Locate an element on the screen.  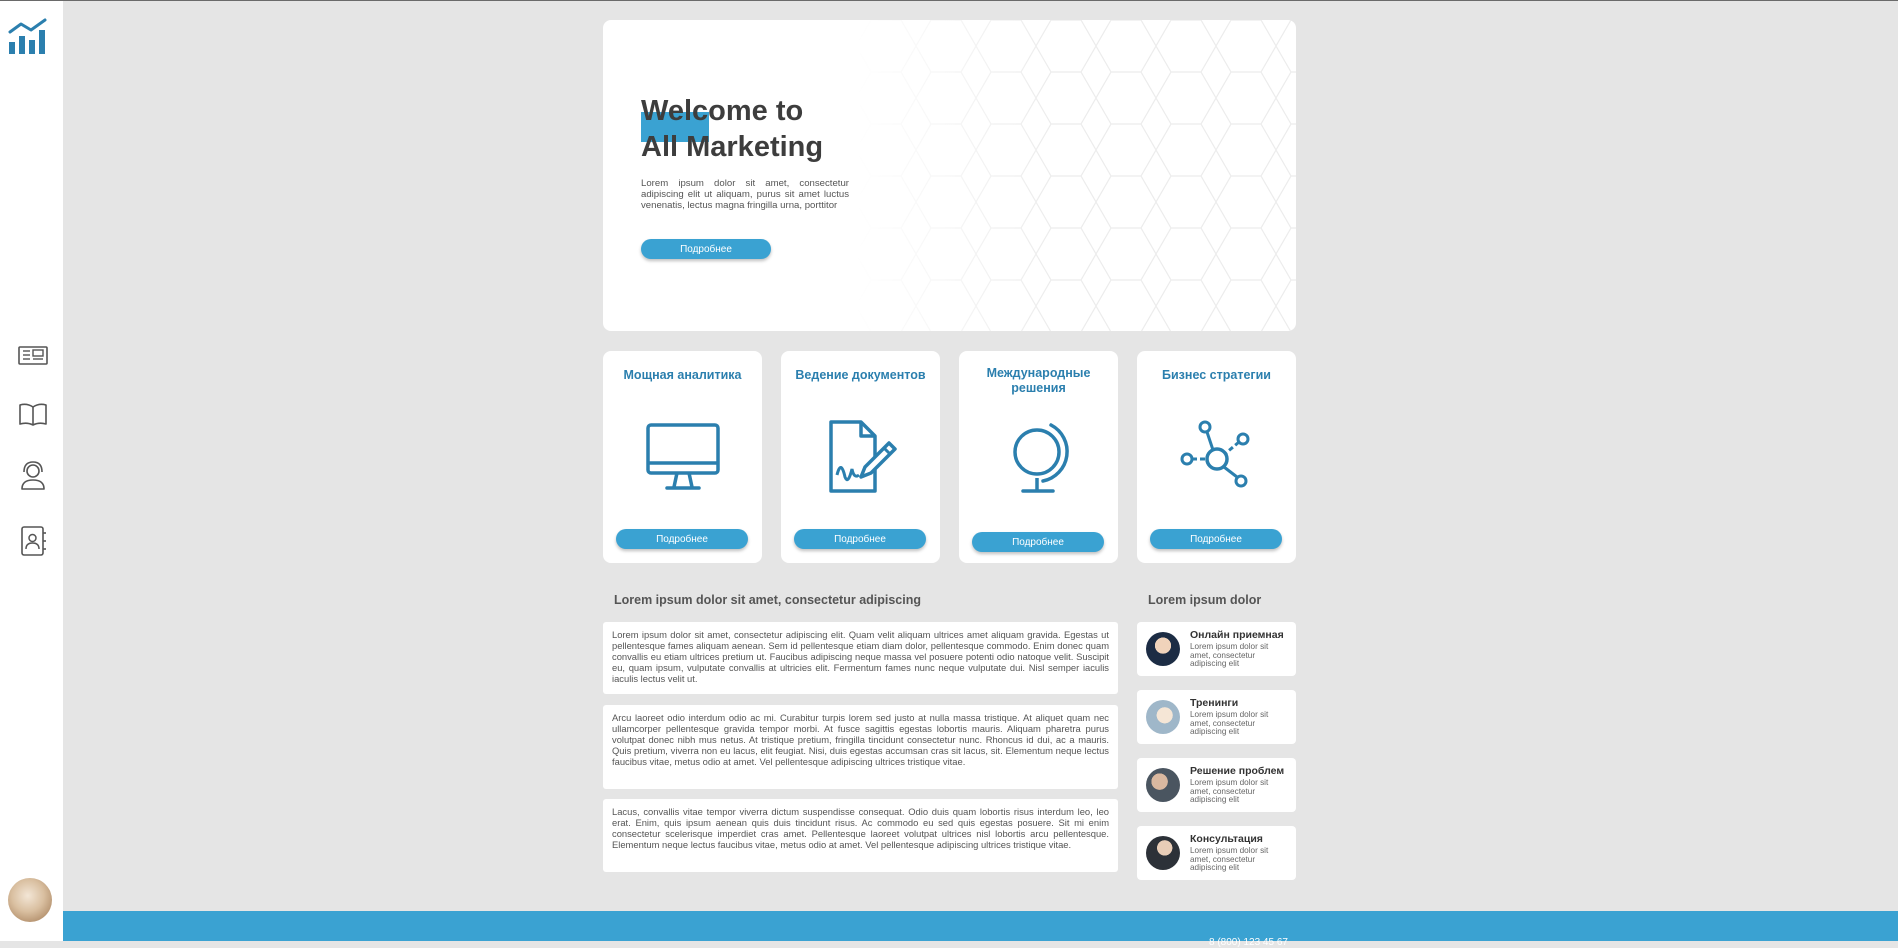
hero-title-line1: Welcome to is located at coordinates (722, 111).